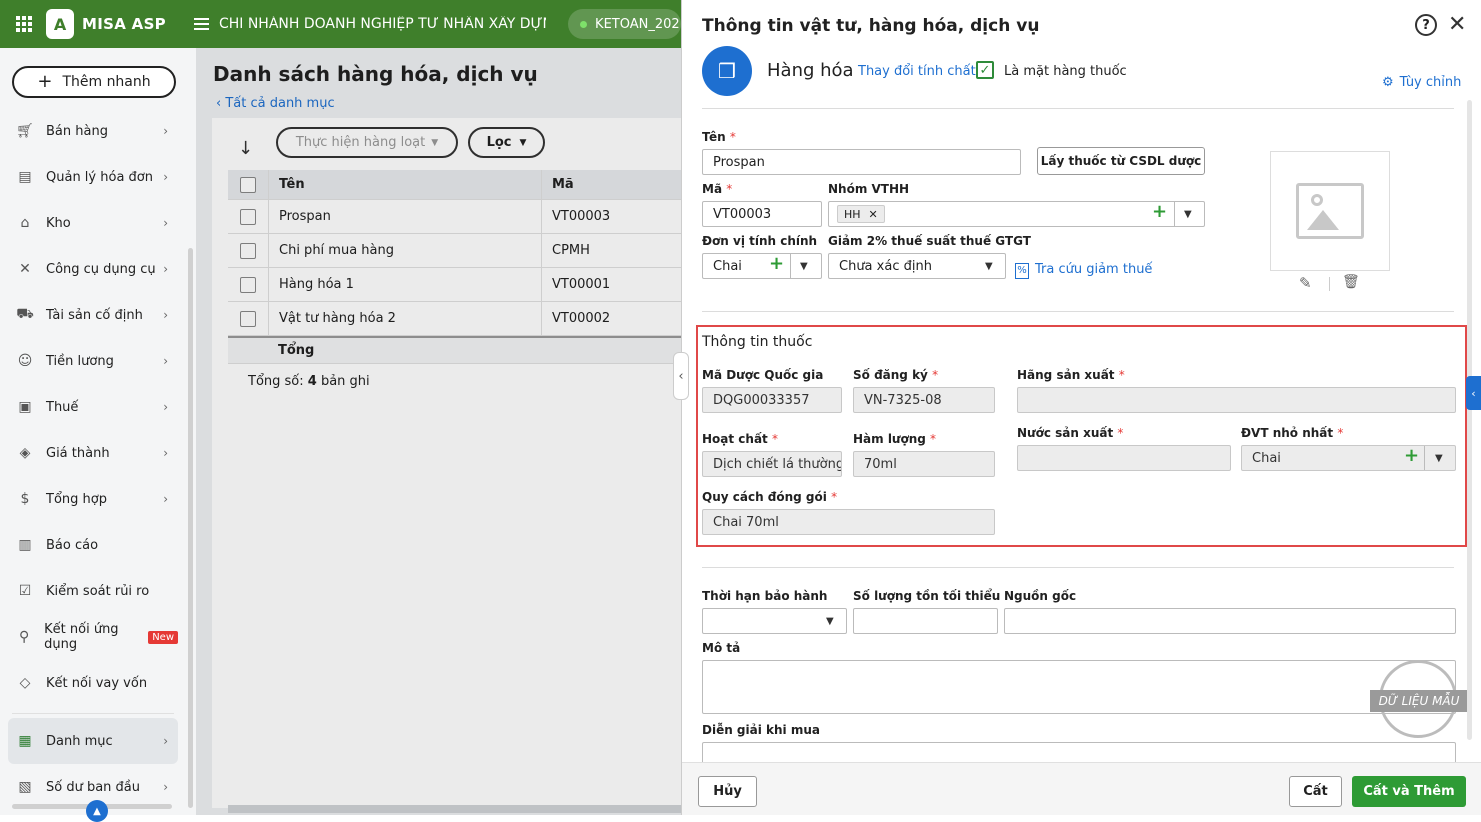  I want to click on sample-data-label: DỮ LIỆU MẪU, so click(1419, 701).